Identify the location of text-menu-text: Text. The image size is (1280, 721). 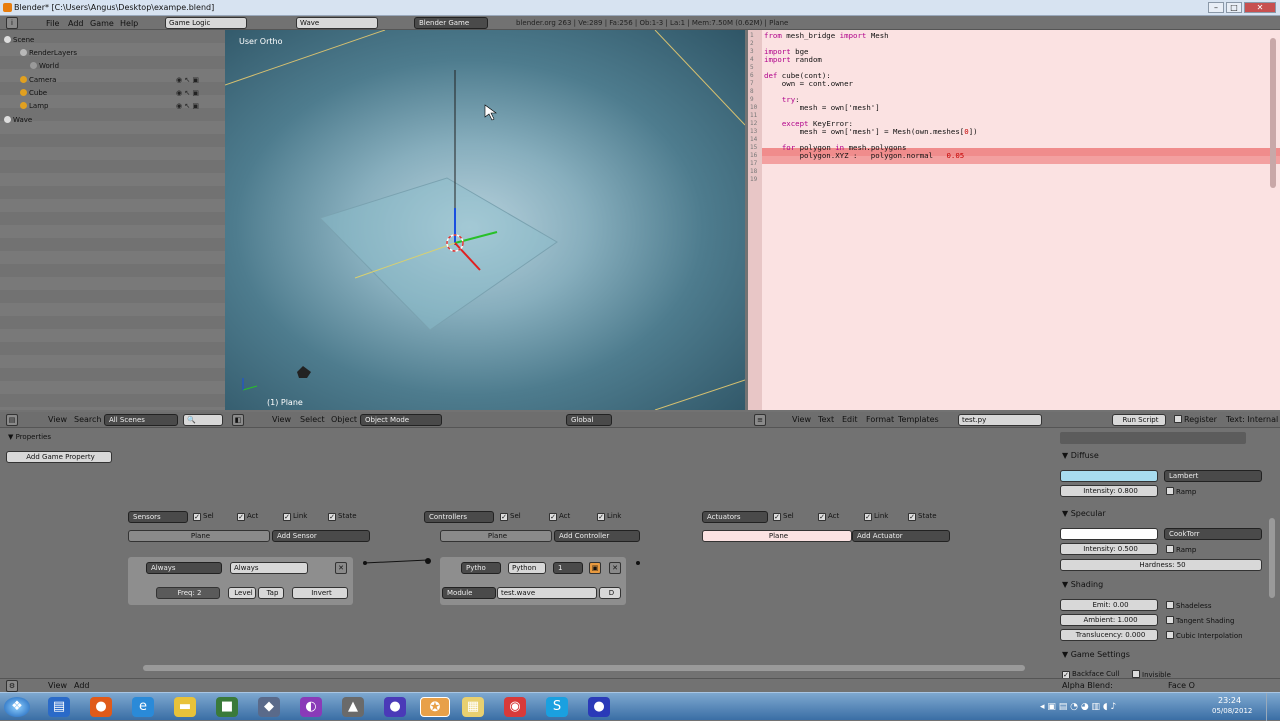
(826, 419).